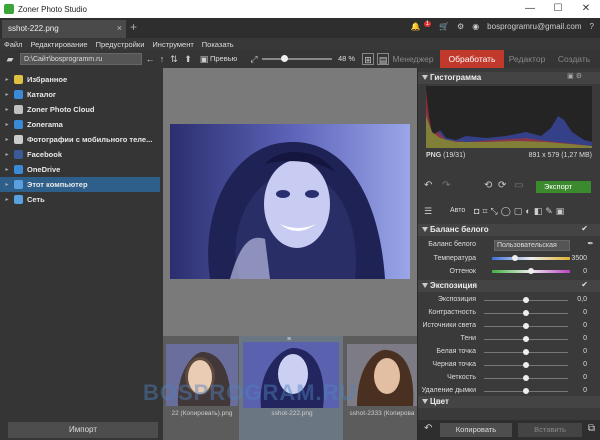 This screenshot has height=440, width=600. What do you see at coordinates (460, 26) in the screenshot?
I see `settings-icon: ⚙` at bounding box center [460, 26].